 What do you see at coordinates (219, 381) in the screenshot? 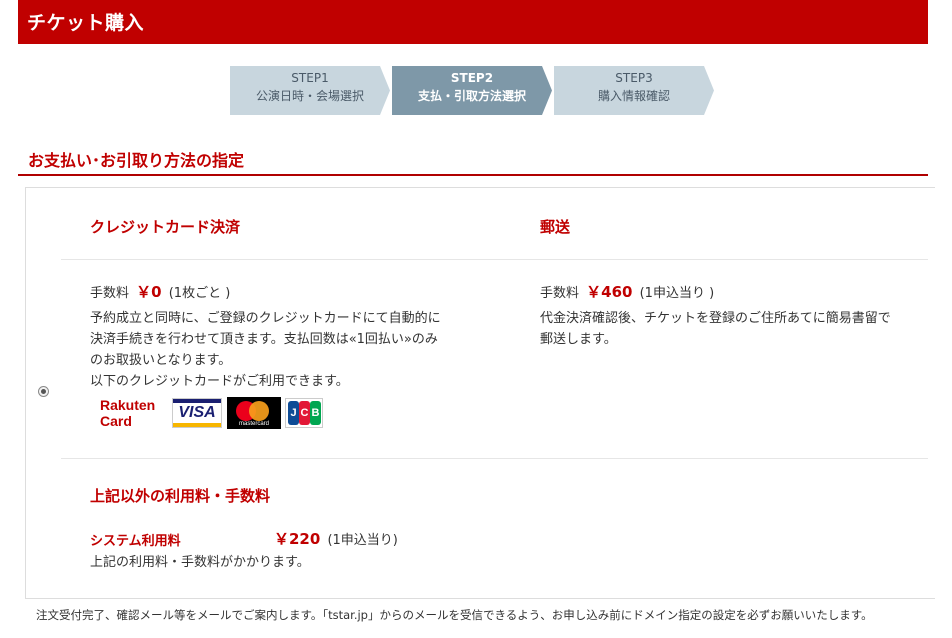
I see `payment-desc-line-4: 以下のクレジットカードがご利用できます。` at bounding box center [219, 381].